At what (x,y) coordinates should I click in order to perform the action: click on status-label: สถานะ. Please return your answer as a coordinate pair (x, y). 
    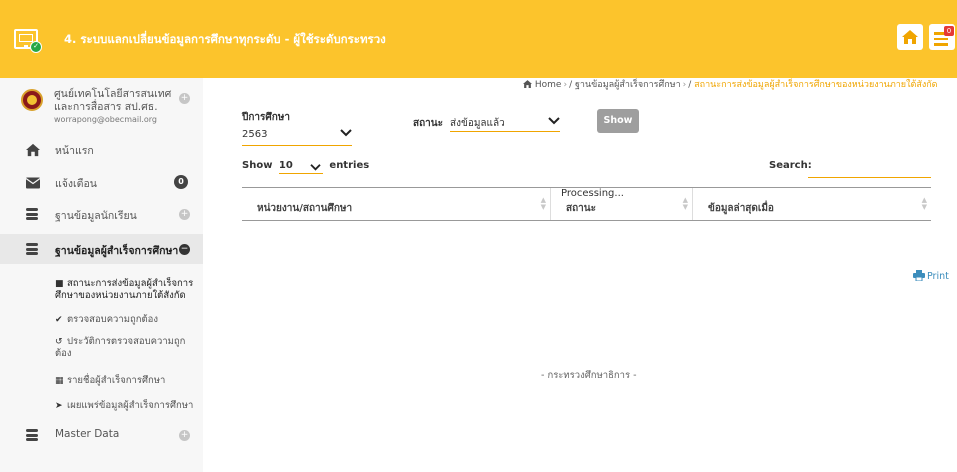
    Looking at the image, I should click on (428, 123).